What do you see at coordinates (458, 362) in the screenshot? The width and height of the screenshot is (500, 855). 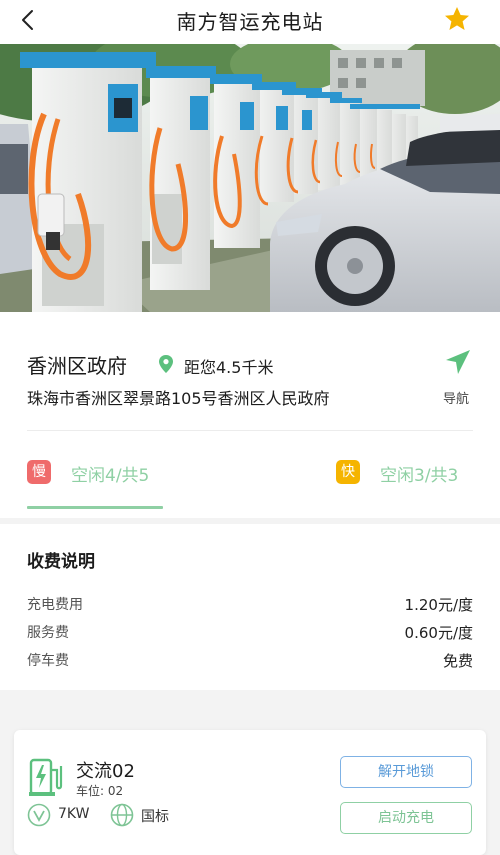 I see `navigation-arrow-icon` at bounding box center [458, 362].